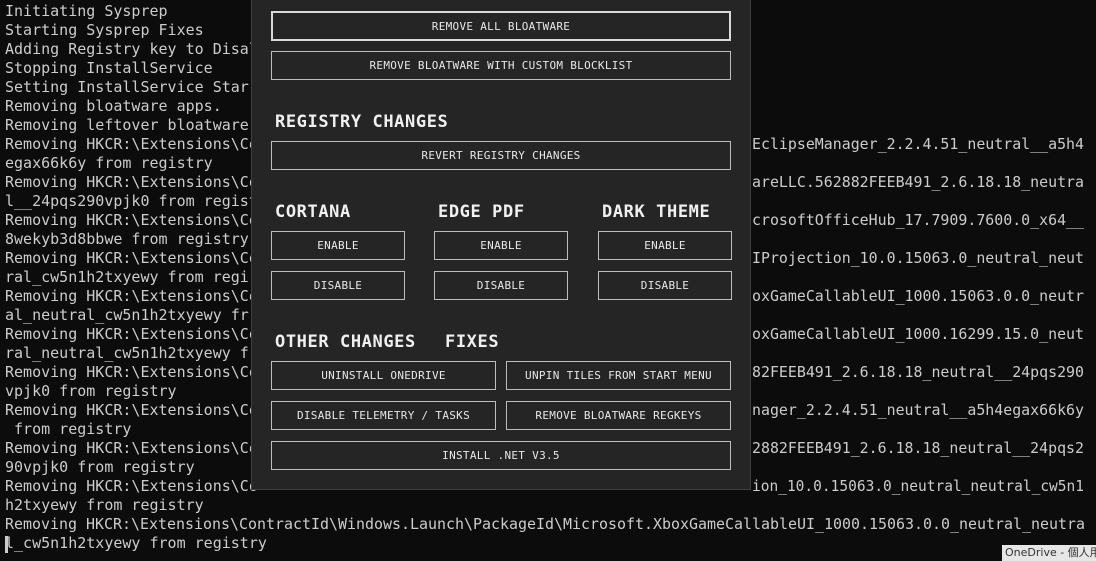 This screenshot has height=561, width=1096. I want to click on cortana-enable-button: ENABLE, so click(338, 245).